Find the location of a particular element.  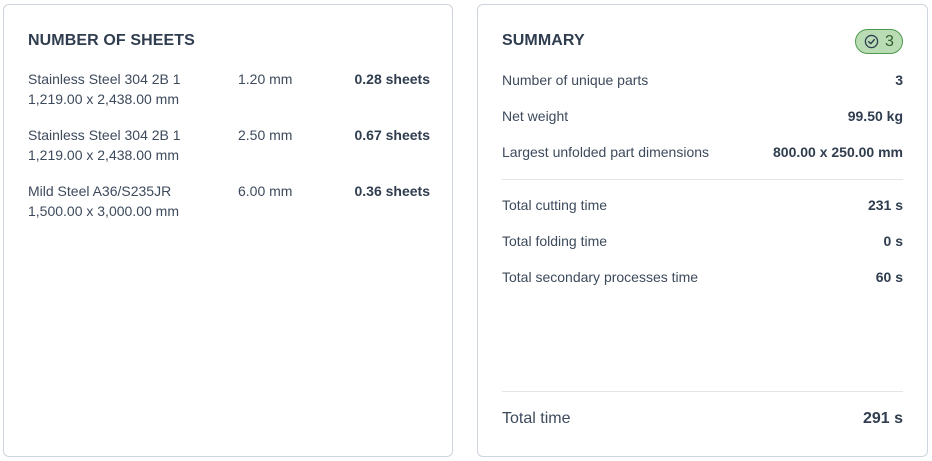

sheet-material: Mild Steel A36/S235JR is located at coordinates (100, 191).